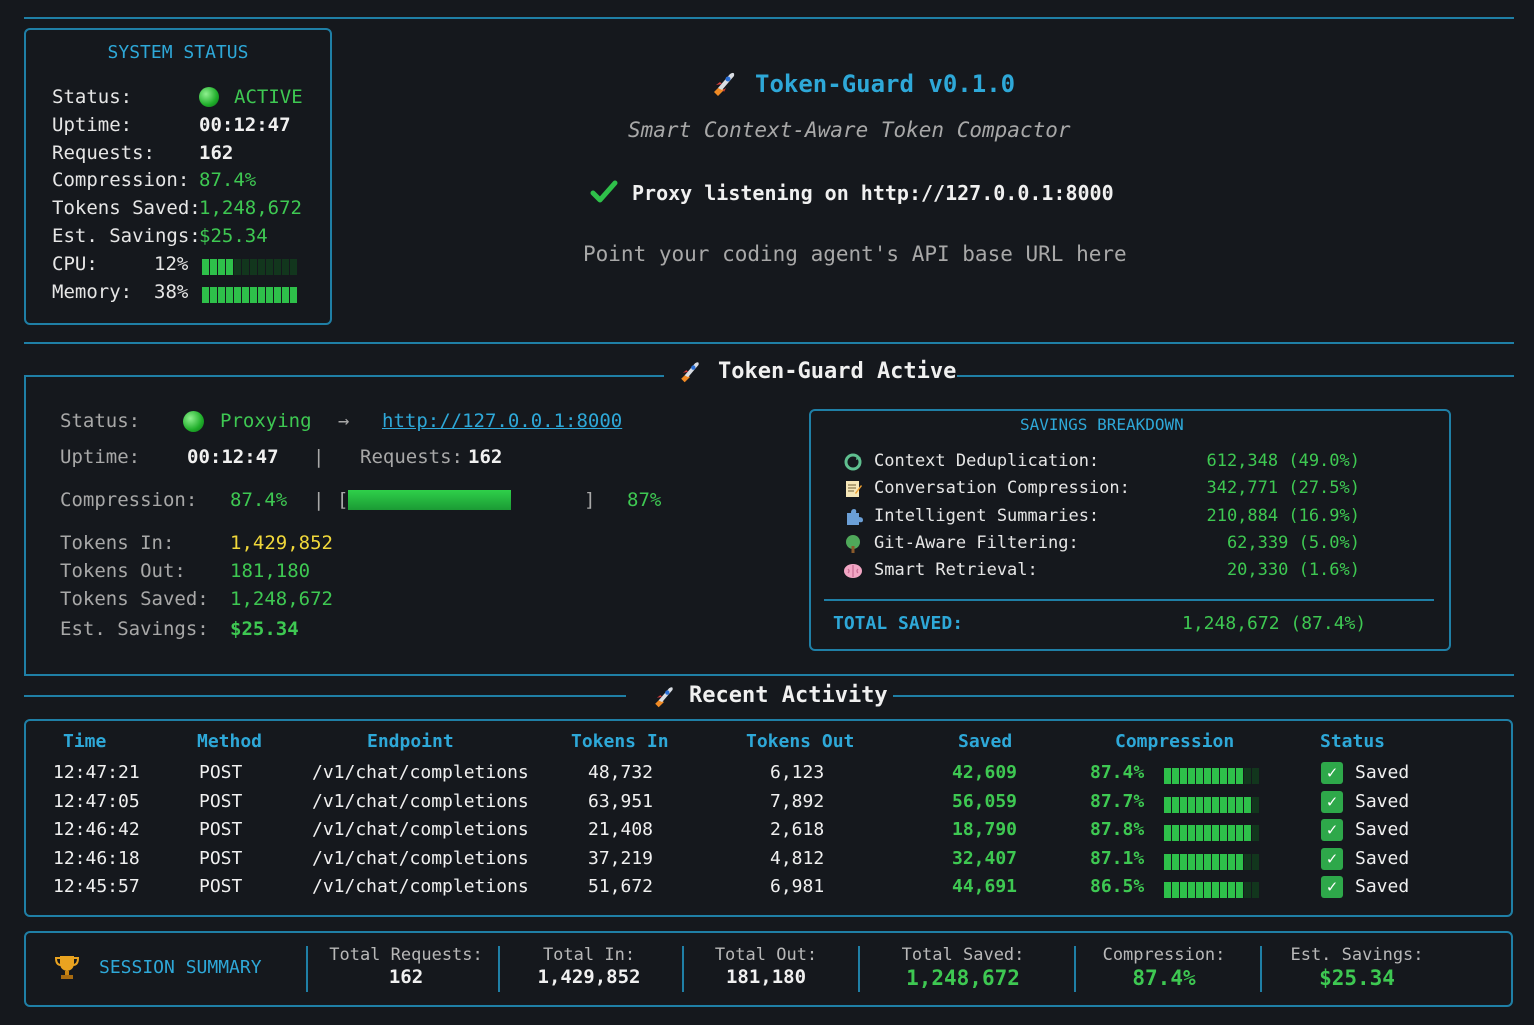  What do you see at coordinates (1212, 889) in the screenshot?
I see `row-compression-bar` at bounding box center [1212, 889].